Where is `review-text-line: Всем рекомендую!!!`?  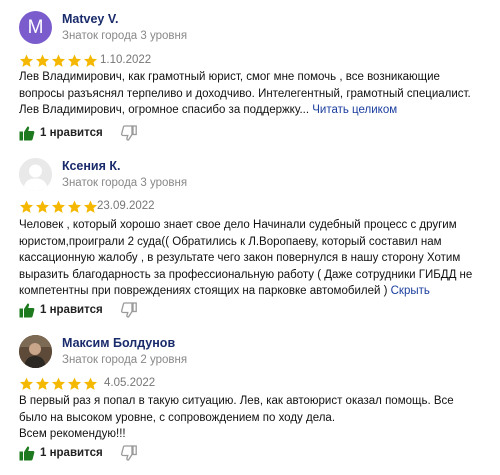
review-text-line: Всем рекомендую!!! is located at coordinates (72, 434).